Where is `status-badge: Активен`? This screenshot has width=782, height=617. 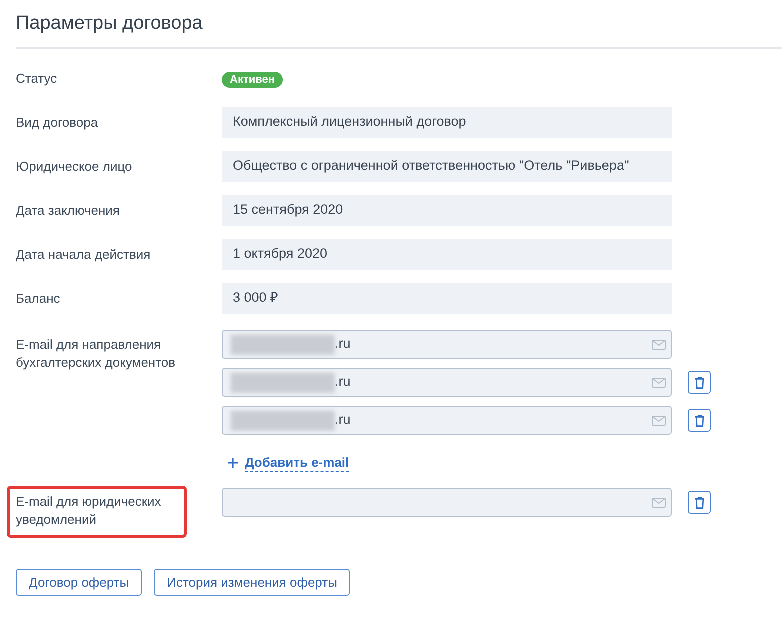
status-badge: Активен is located at coordinates (252, 80).